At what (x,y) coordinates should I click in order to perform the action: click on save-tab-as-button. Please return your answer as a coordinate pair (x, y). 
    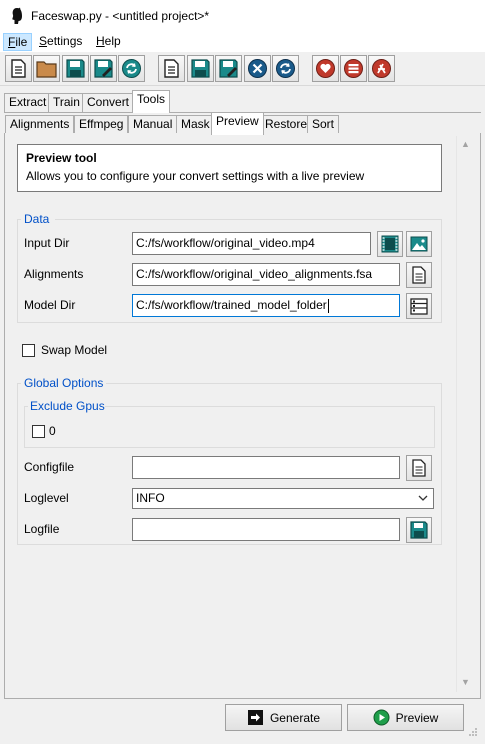
    Looking at the image, I should click on (228, 68).